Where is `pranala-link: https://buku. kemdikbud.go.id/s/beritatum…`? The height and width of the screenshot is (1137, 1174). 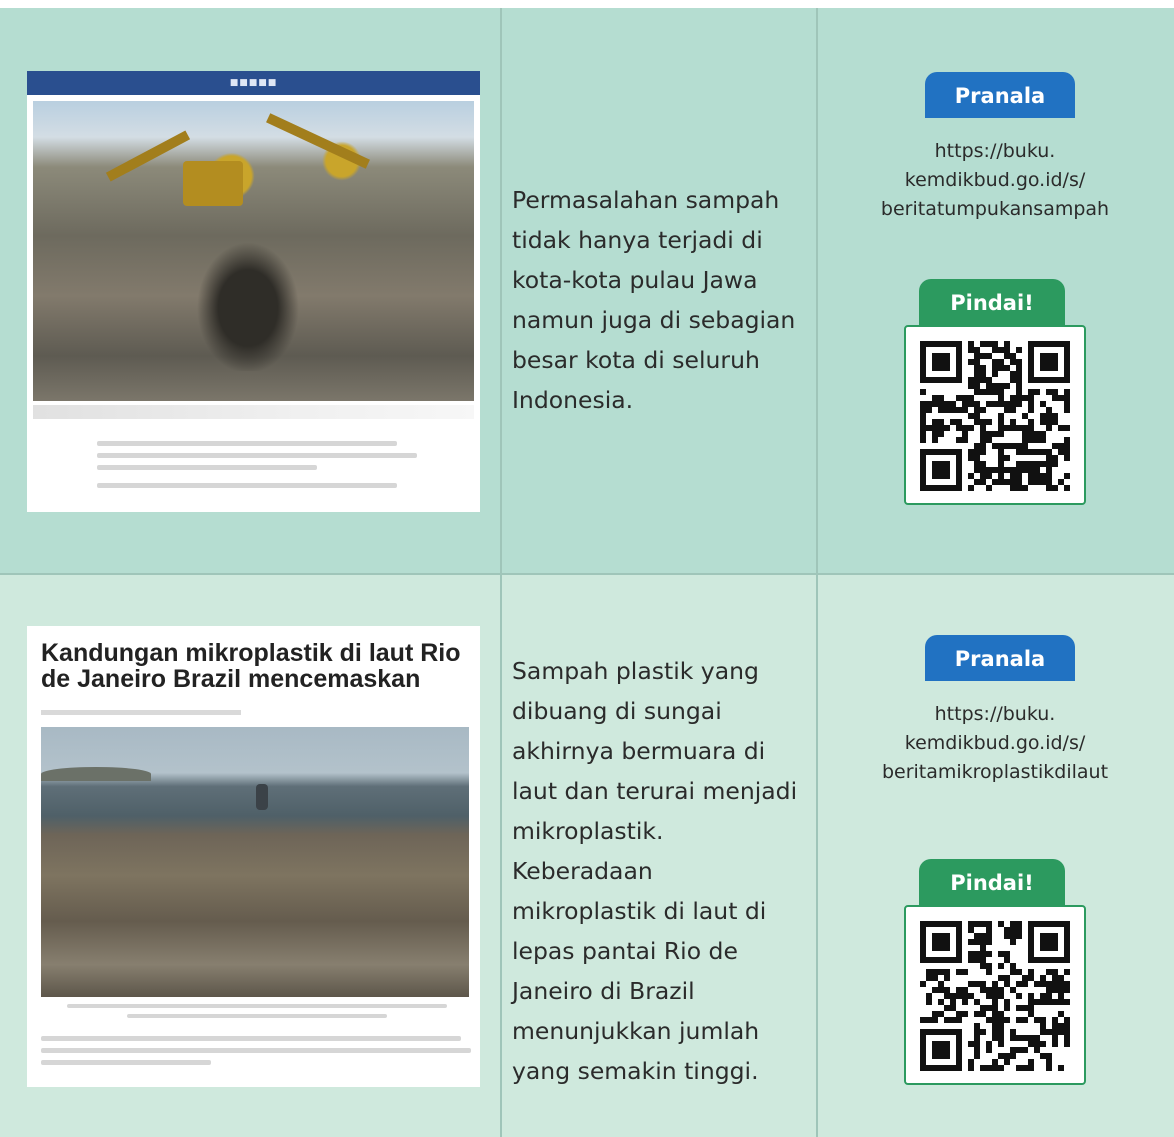 pranala-link: https://buku. kemdikbud.go.id/s/beritatum… is located at coordinates (995, 180).